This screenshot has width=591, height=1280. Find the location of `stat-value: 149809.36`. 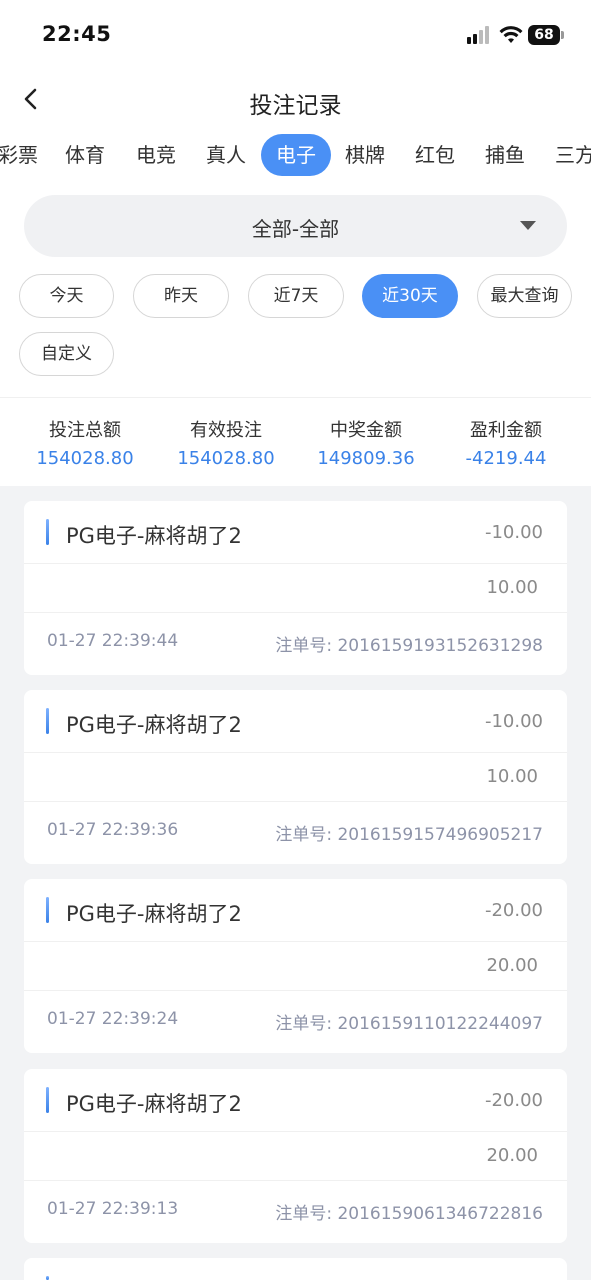

stat-value: 149809.36 is located at coordinates (366, 458).